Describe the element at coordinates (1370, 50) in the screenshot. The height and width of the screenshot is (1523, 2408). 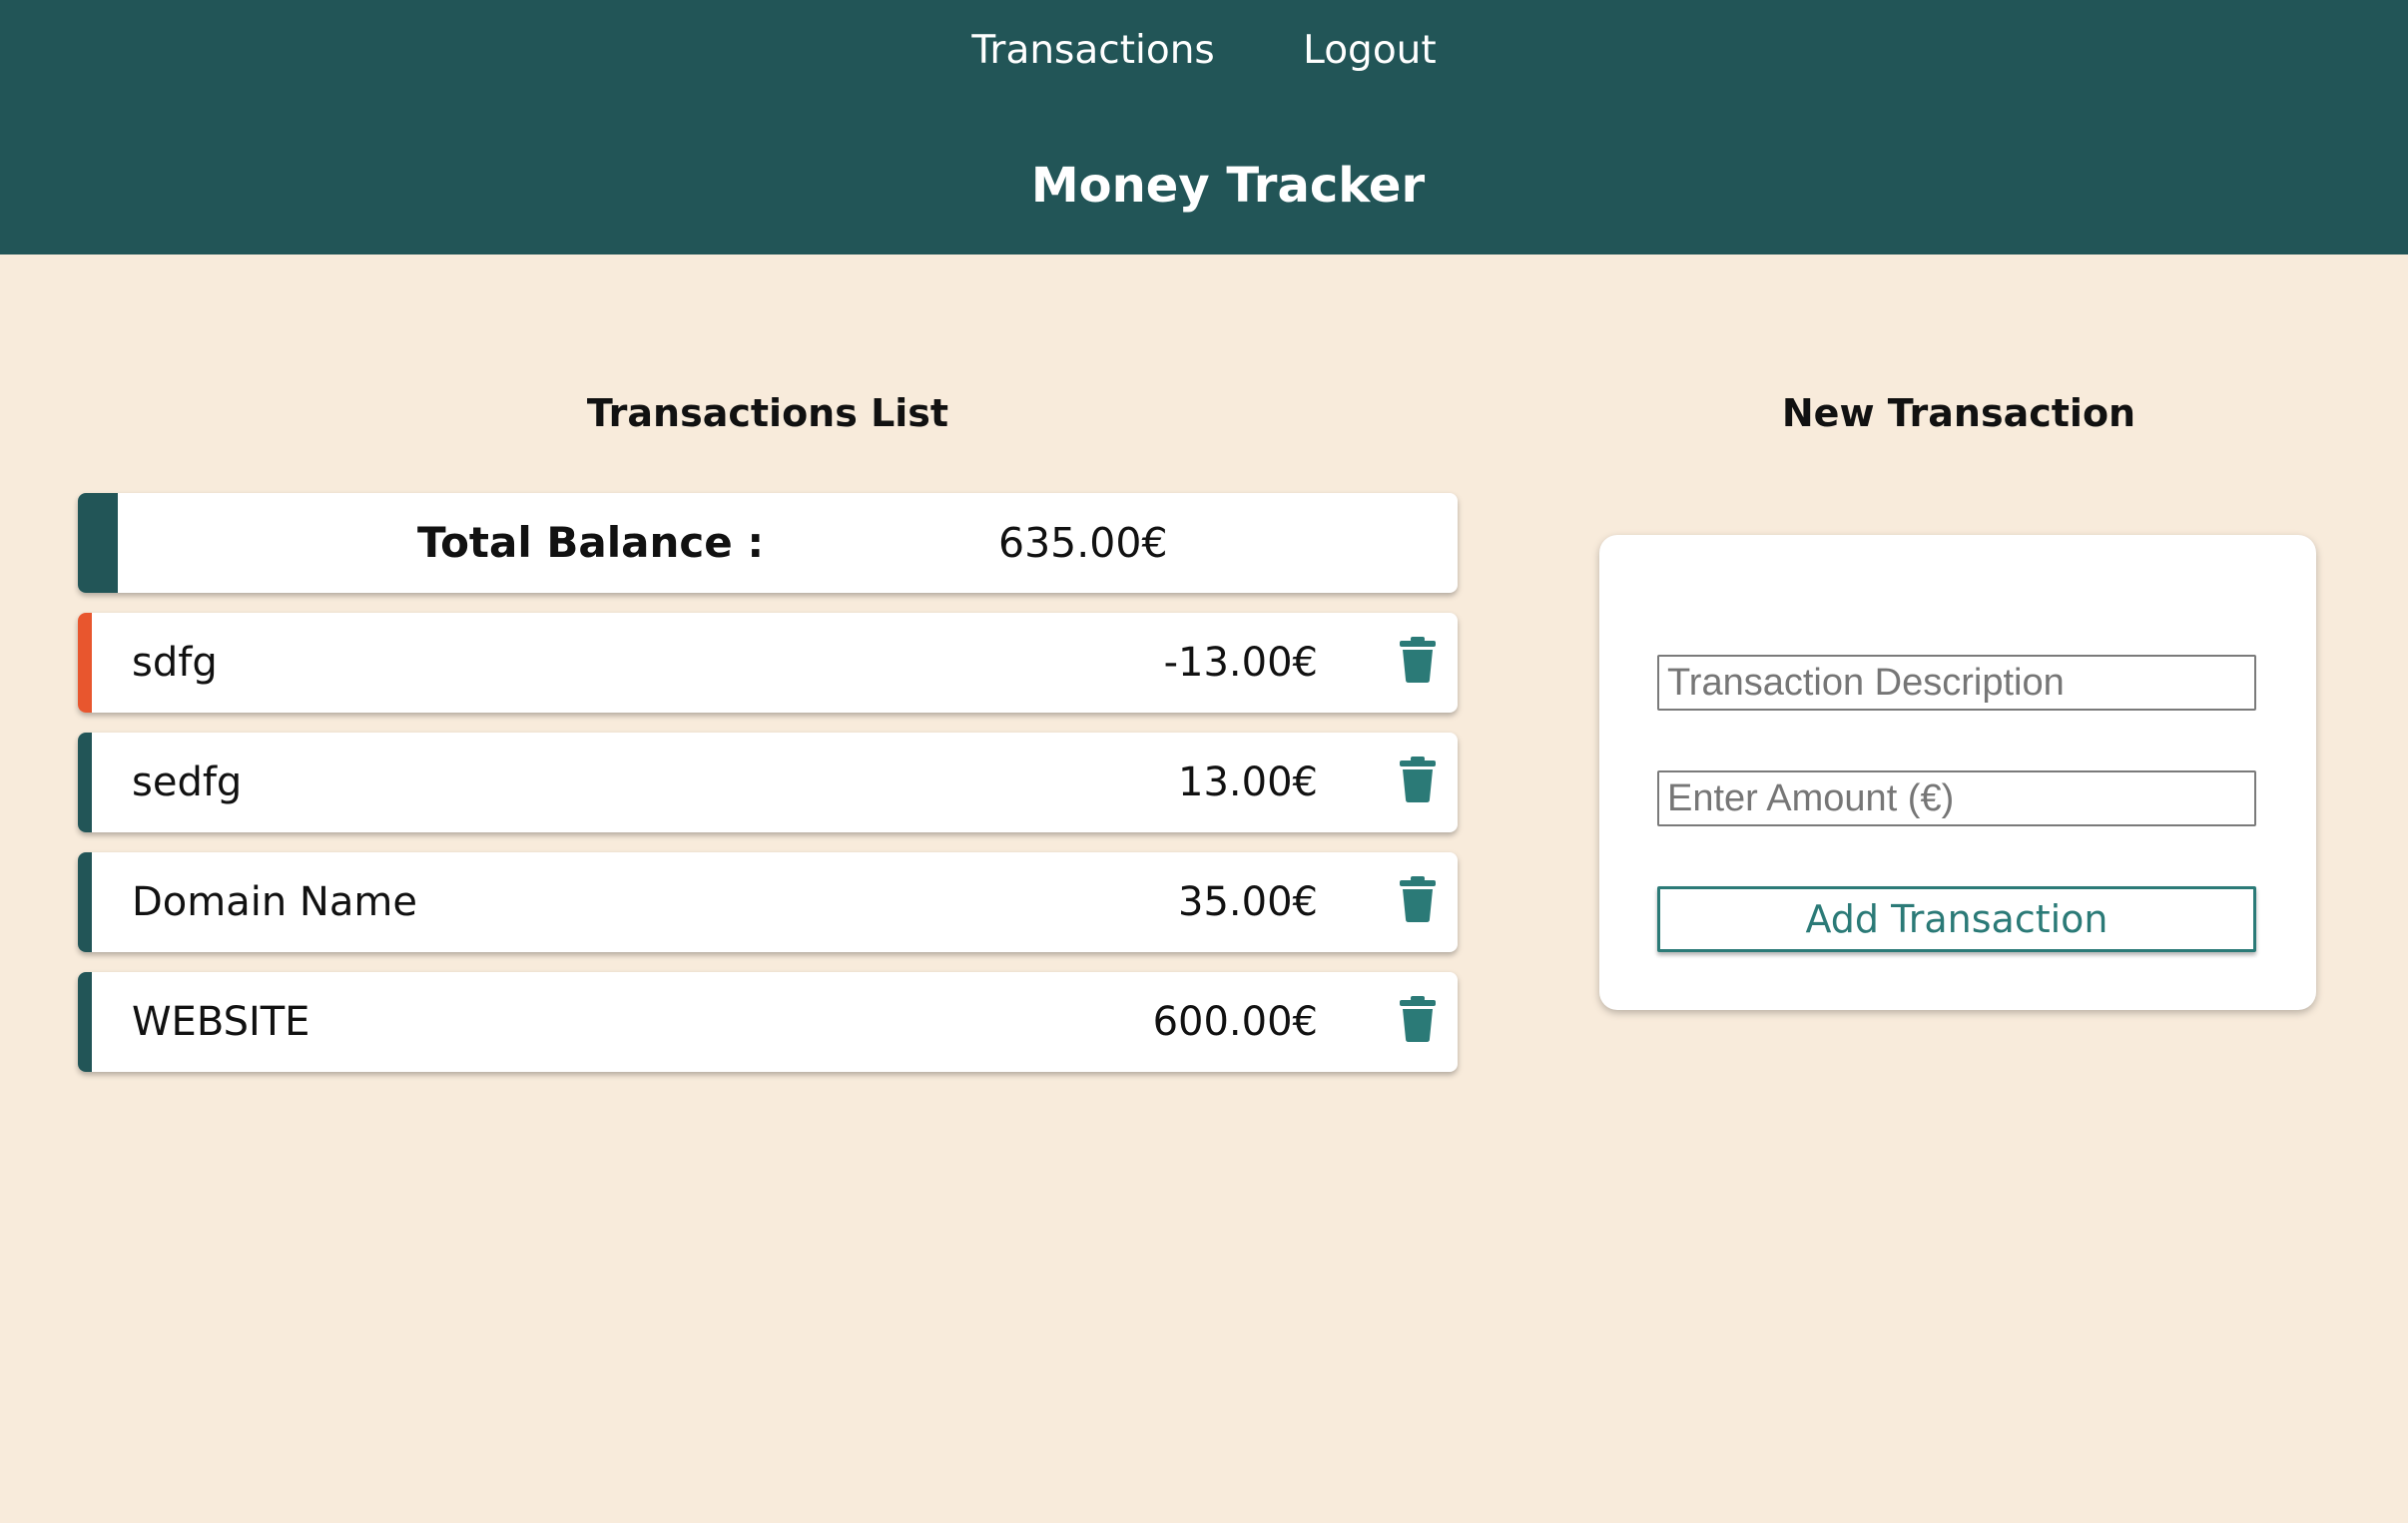
I see `nav-link-logout: Logout` at that location.